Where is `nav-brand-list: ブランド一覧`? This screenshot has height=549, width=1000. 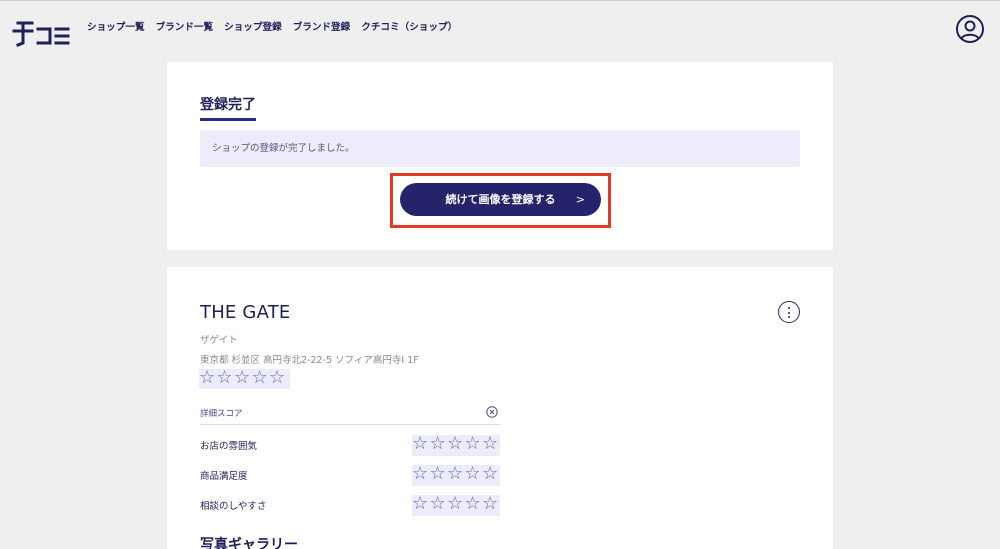
nav-brand-list: ブランド一覧 is located at coordinates (185, 28).